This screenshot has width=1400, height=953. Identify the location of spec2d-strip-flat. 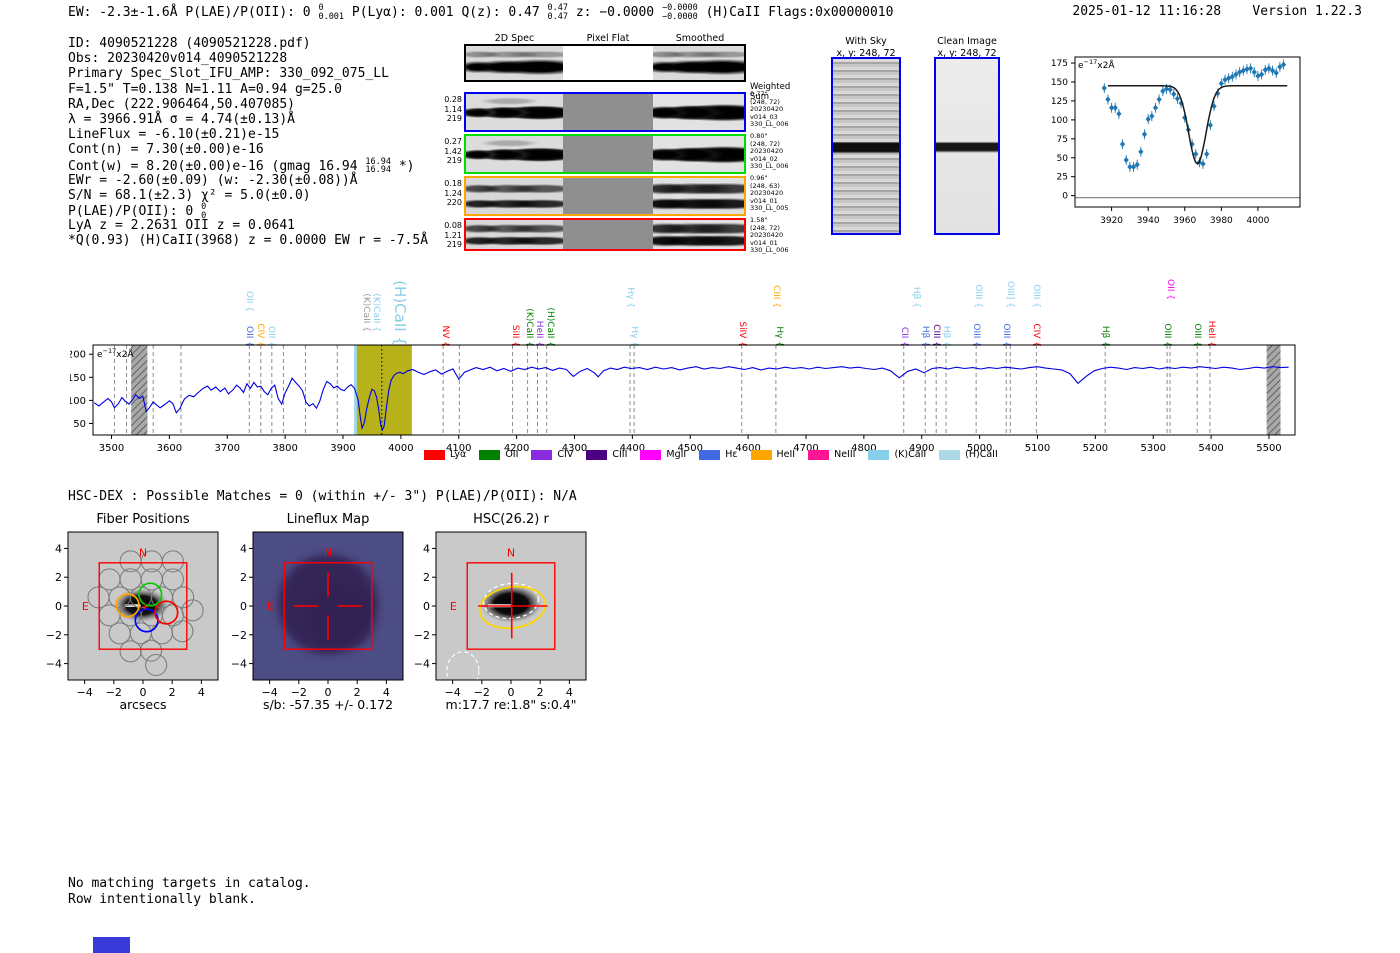
(608, 234).